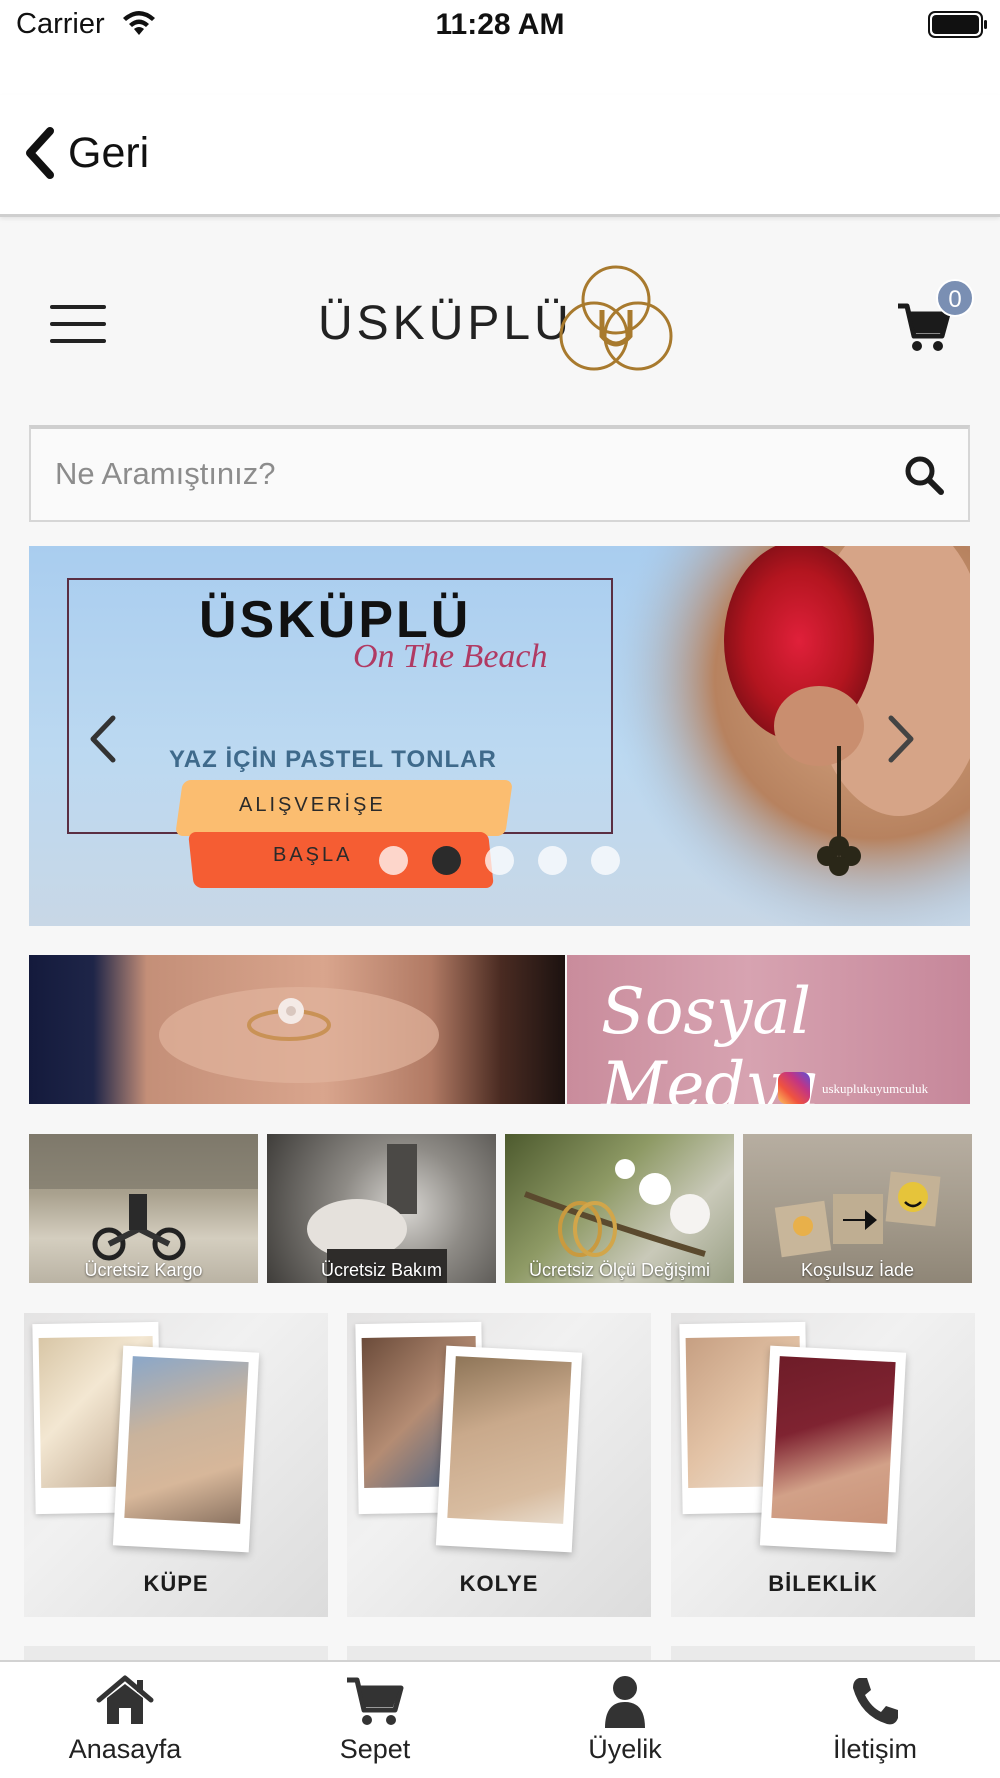 The image size is (1000, 1778). I want to click on cta-label-line2: BAŞLA, so click(313, 855).